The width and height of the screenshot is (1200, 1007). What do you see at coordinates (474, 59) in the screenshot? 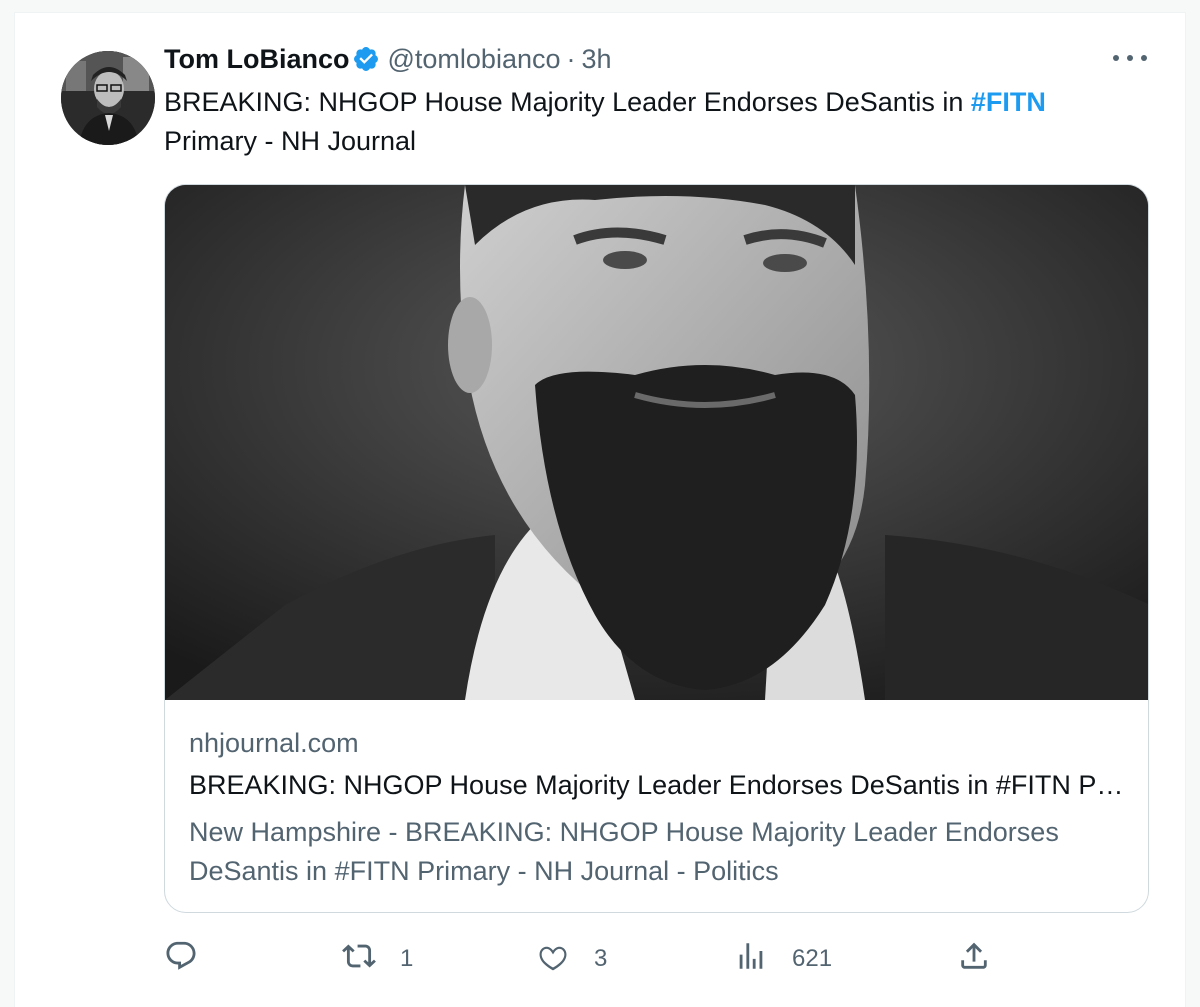
I see `author-handle: @tomlobianco` at bounding box center [474, 59].